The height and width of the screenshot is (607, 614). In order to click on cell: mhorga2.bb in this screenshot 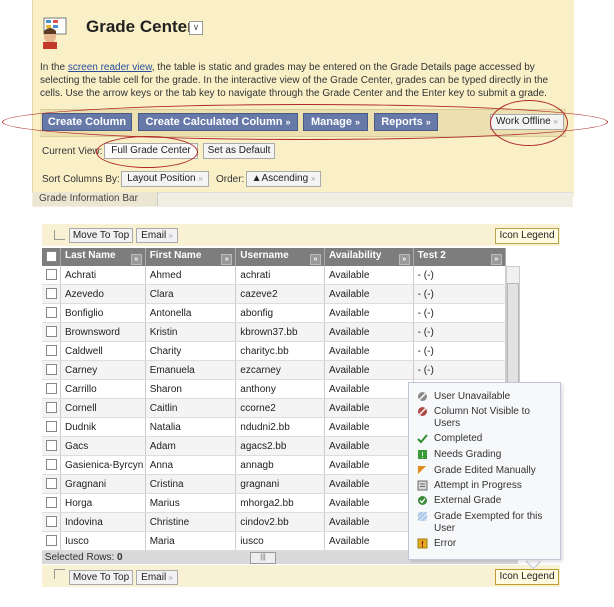, I will do `click(280, 503)`.